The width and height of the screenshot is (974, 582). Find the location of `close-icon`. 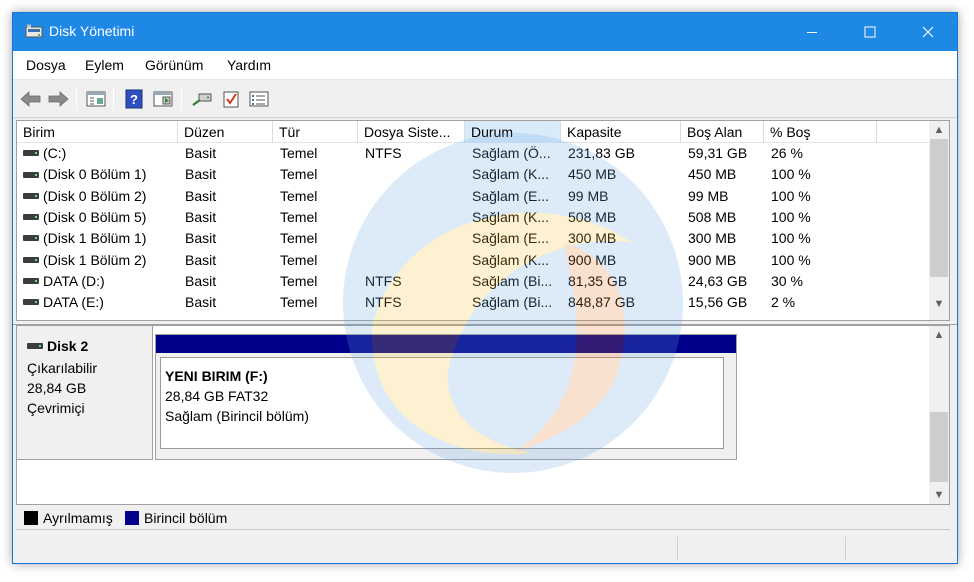

close-icon is located at coordinates (928, 32).